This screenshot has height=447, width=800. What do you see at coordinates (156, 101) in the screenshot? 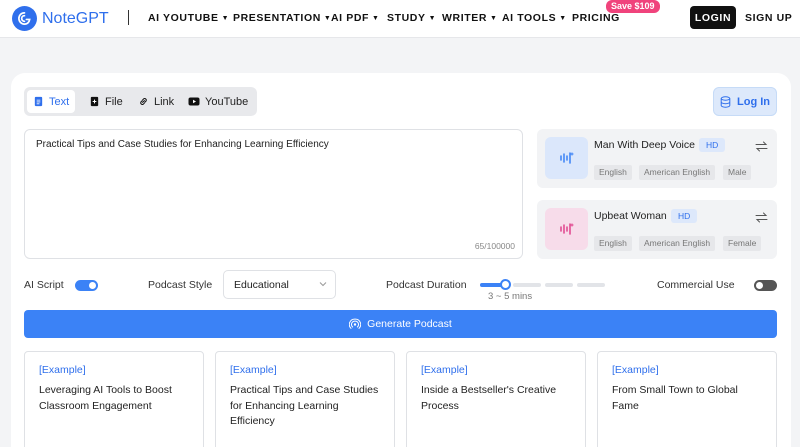
I see `tab-link: Link` at bounding box center [156, 101].